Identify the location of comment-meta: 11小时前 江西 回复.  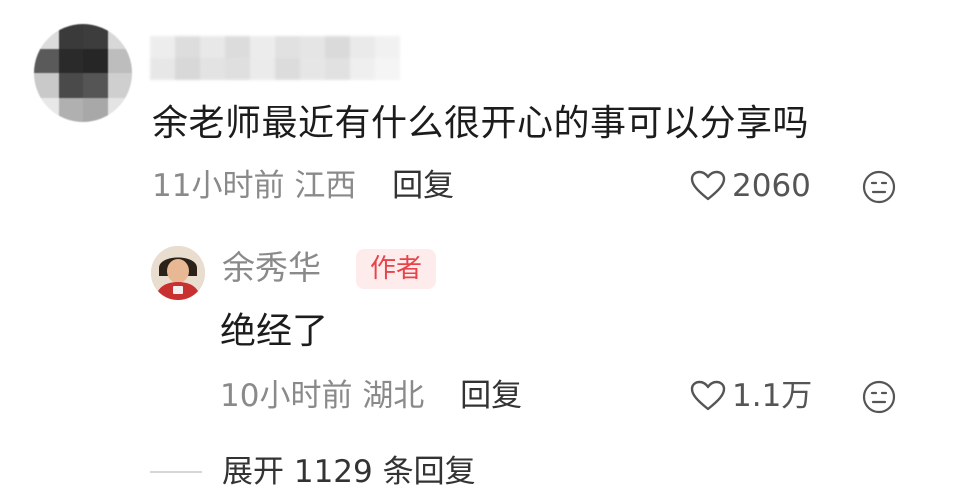
(303, 186).